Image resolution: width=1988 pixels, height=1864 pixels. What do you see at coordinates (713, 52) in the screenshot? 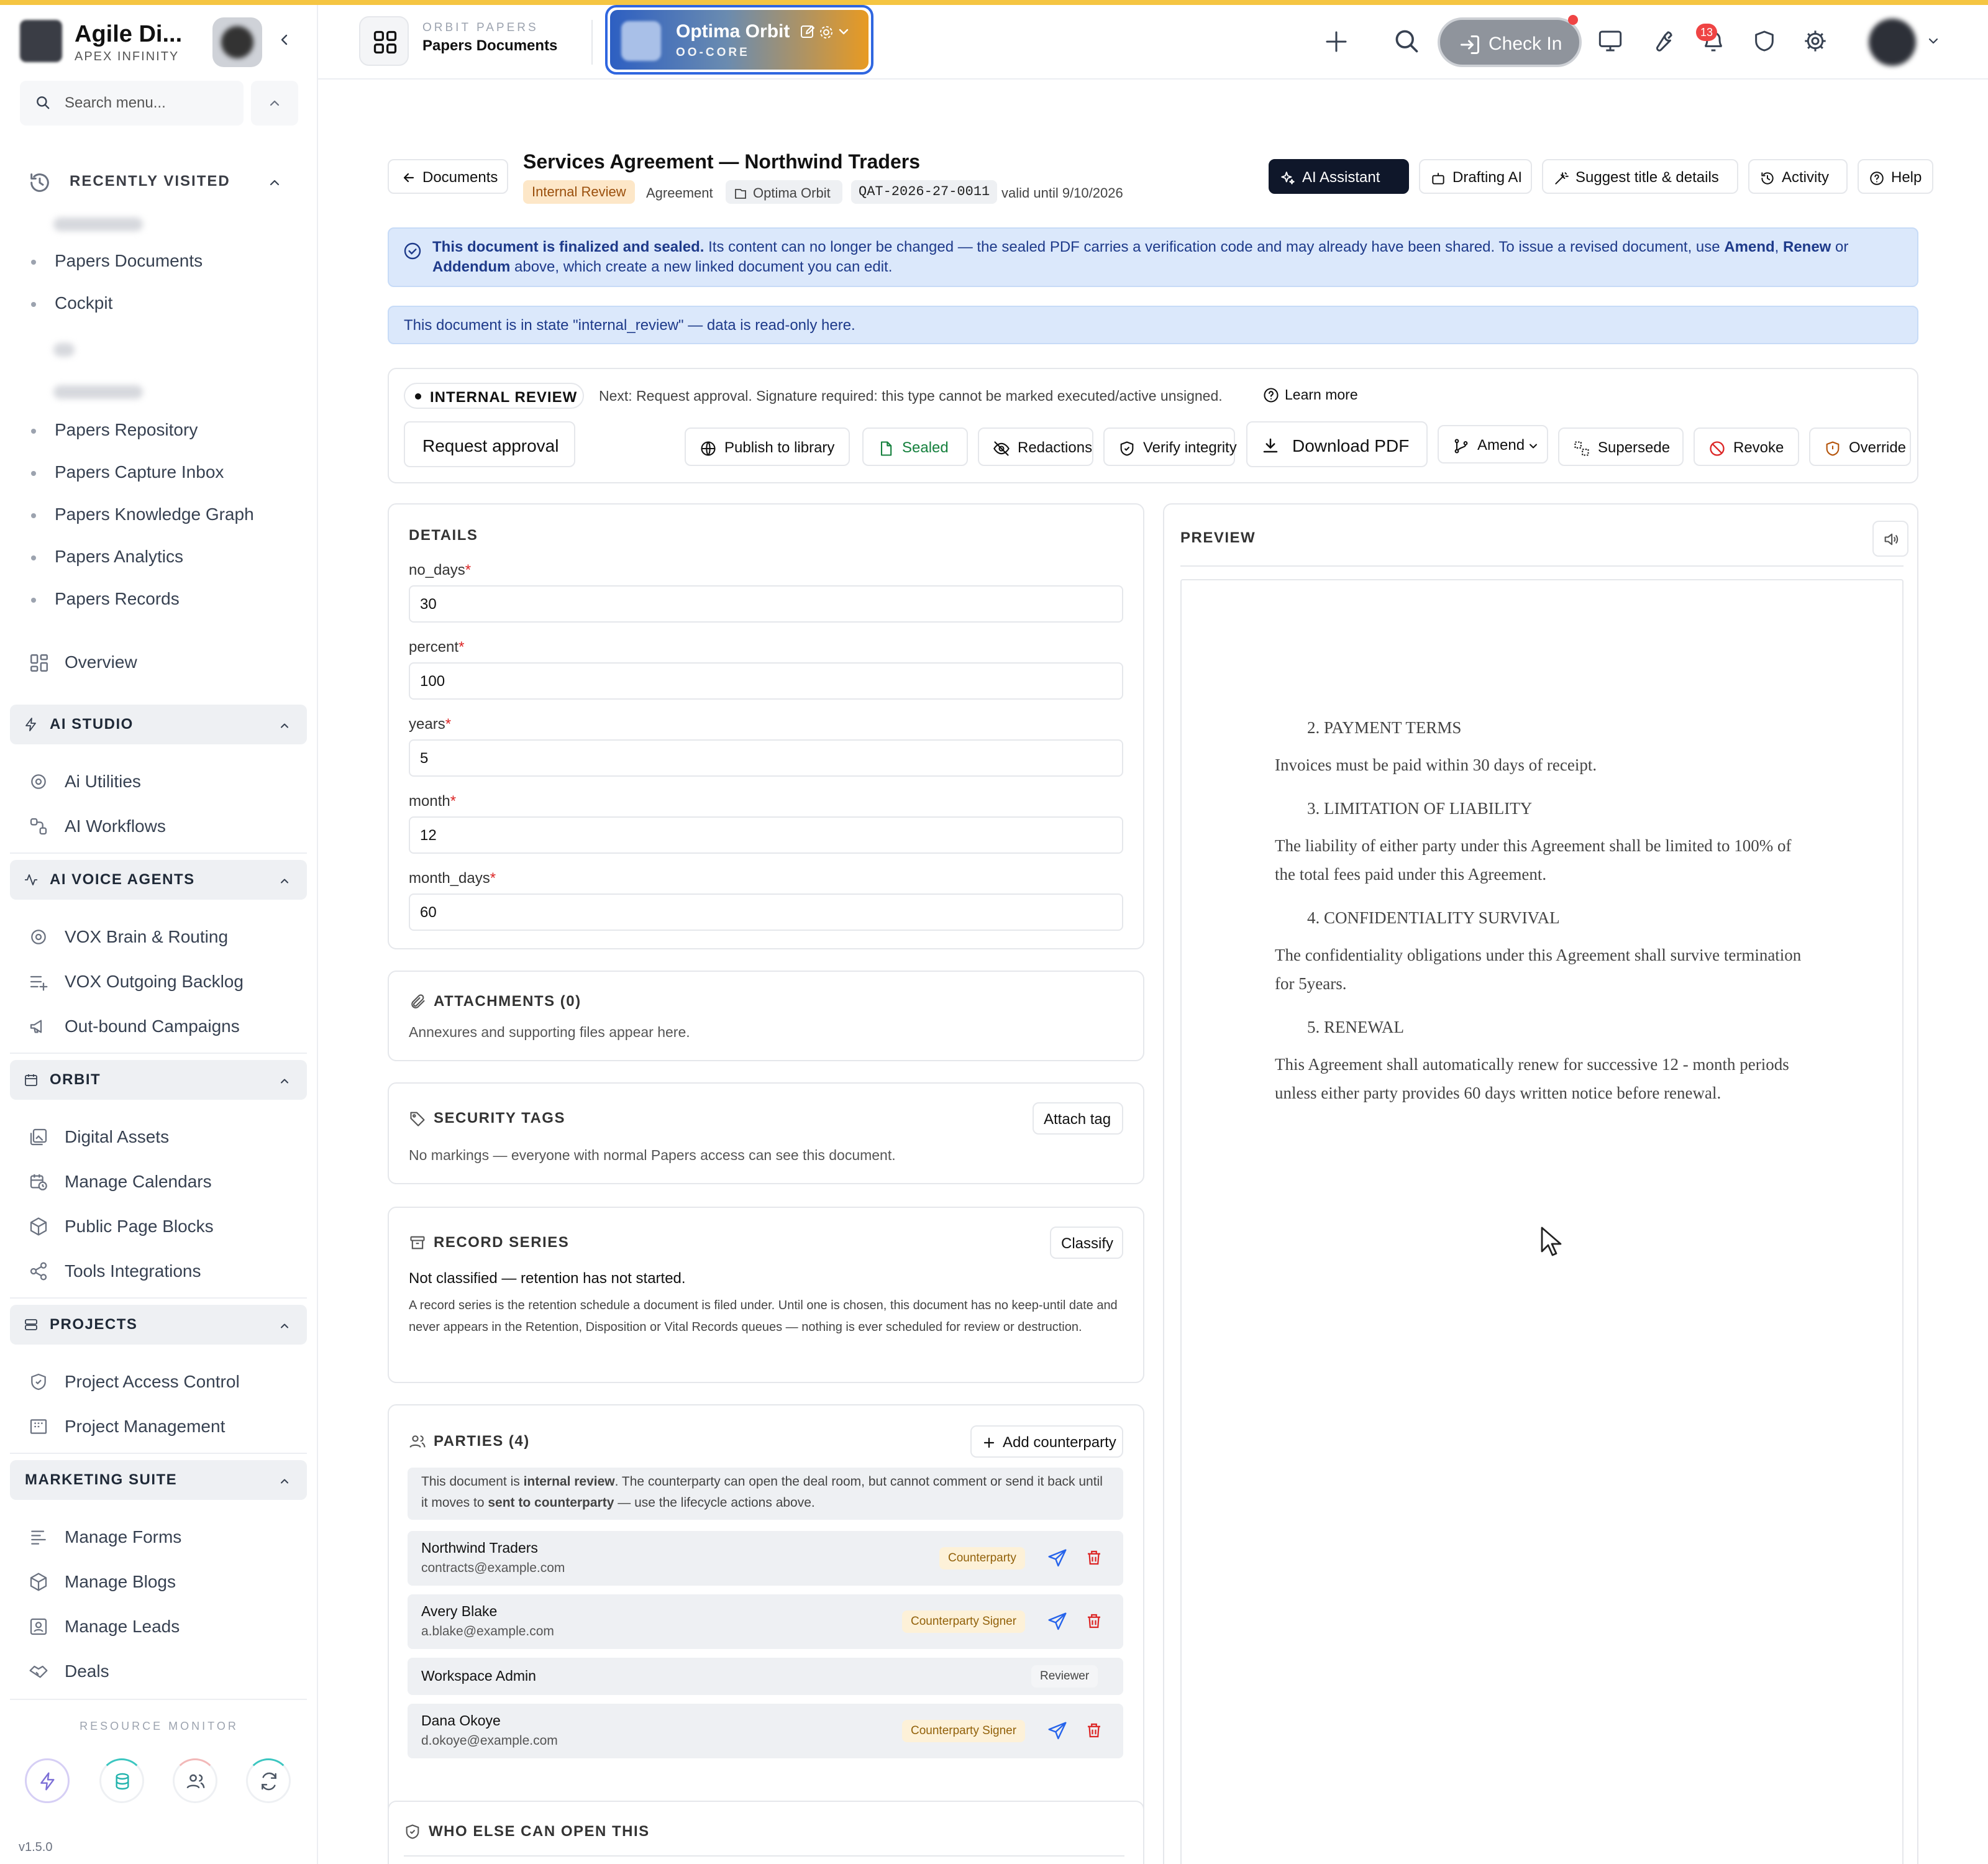
I see `workspace-code: OO-CORE` at bounding box center [713, 52].